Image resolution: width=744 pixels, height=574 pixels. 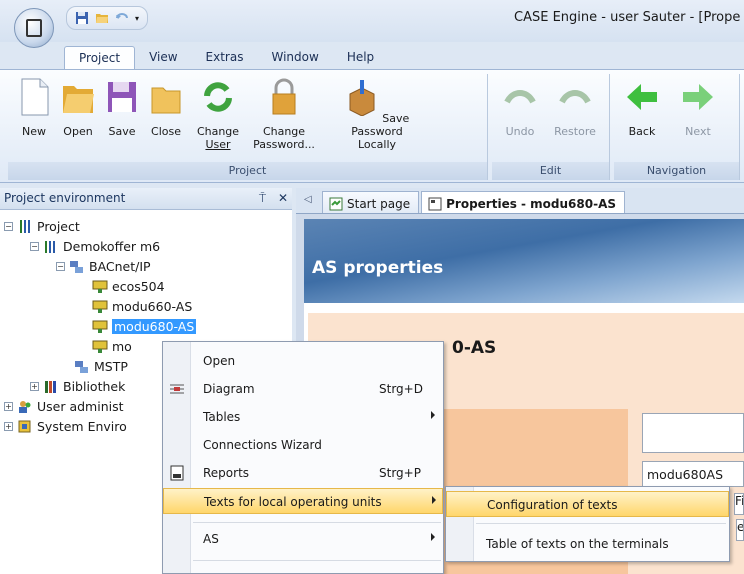 I want to click on save-label: Save, so click(x=122, y=131).